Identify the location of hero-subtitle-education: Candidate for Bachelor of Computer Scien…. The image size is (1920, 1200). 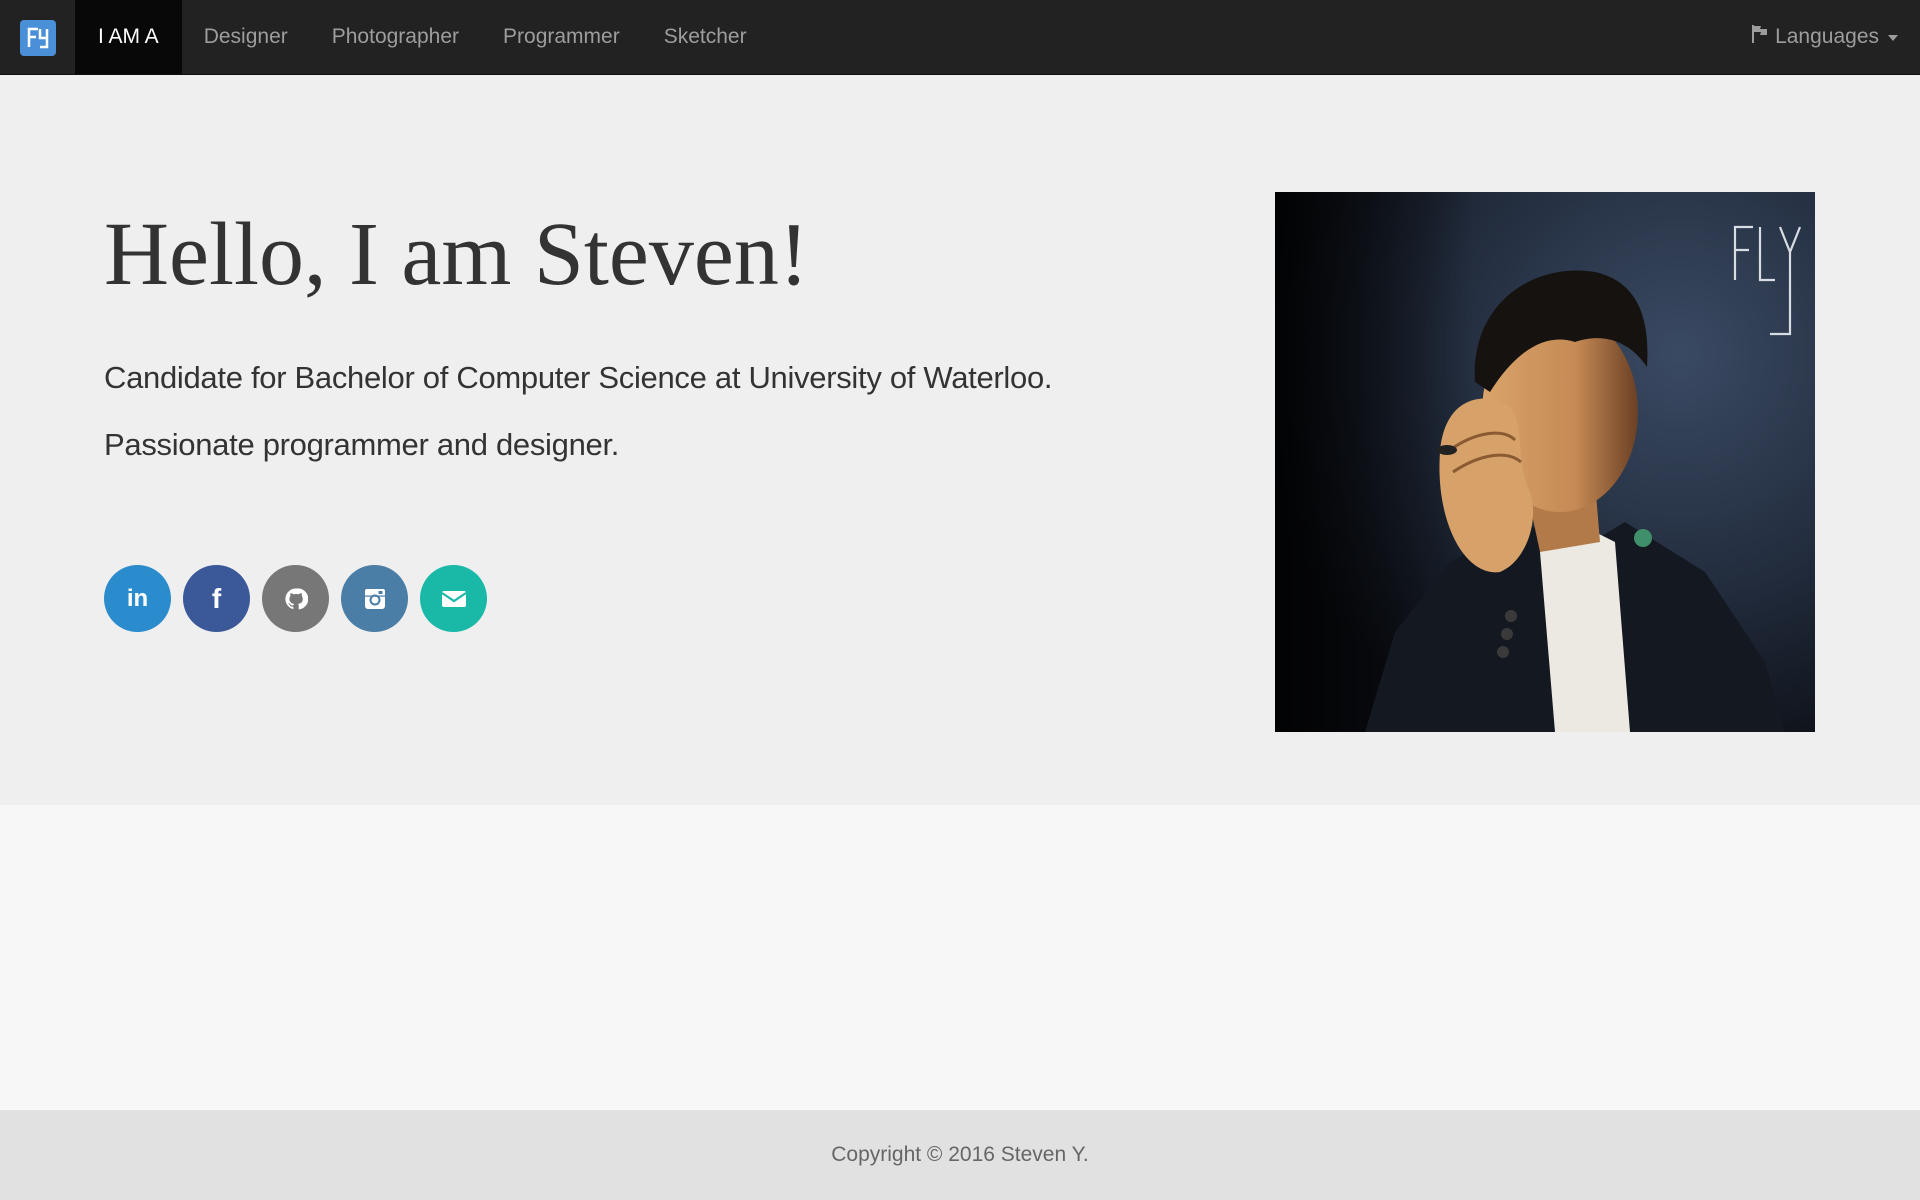
(578, 377).